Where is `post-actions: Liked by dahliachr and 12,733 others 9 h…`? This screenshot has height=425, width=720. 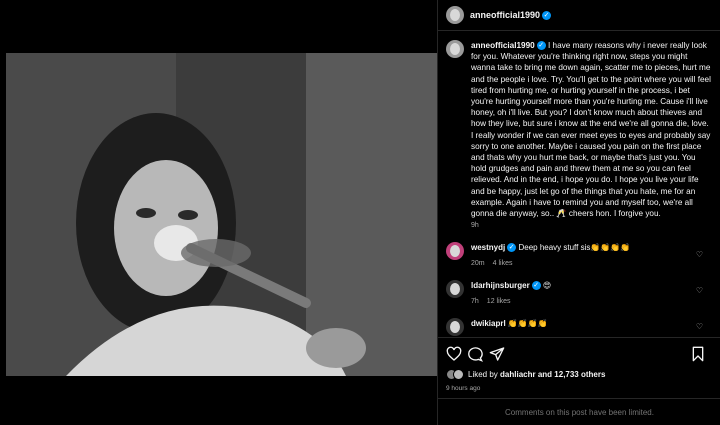 post-actions: Liked by dahliachr and 12,733 others 9 h… is located at coordinates (579, 367).